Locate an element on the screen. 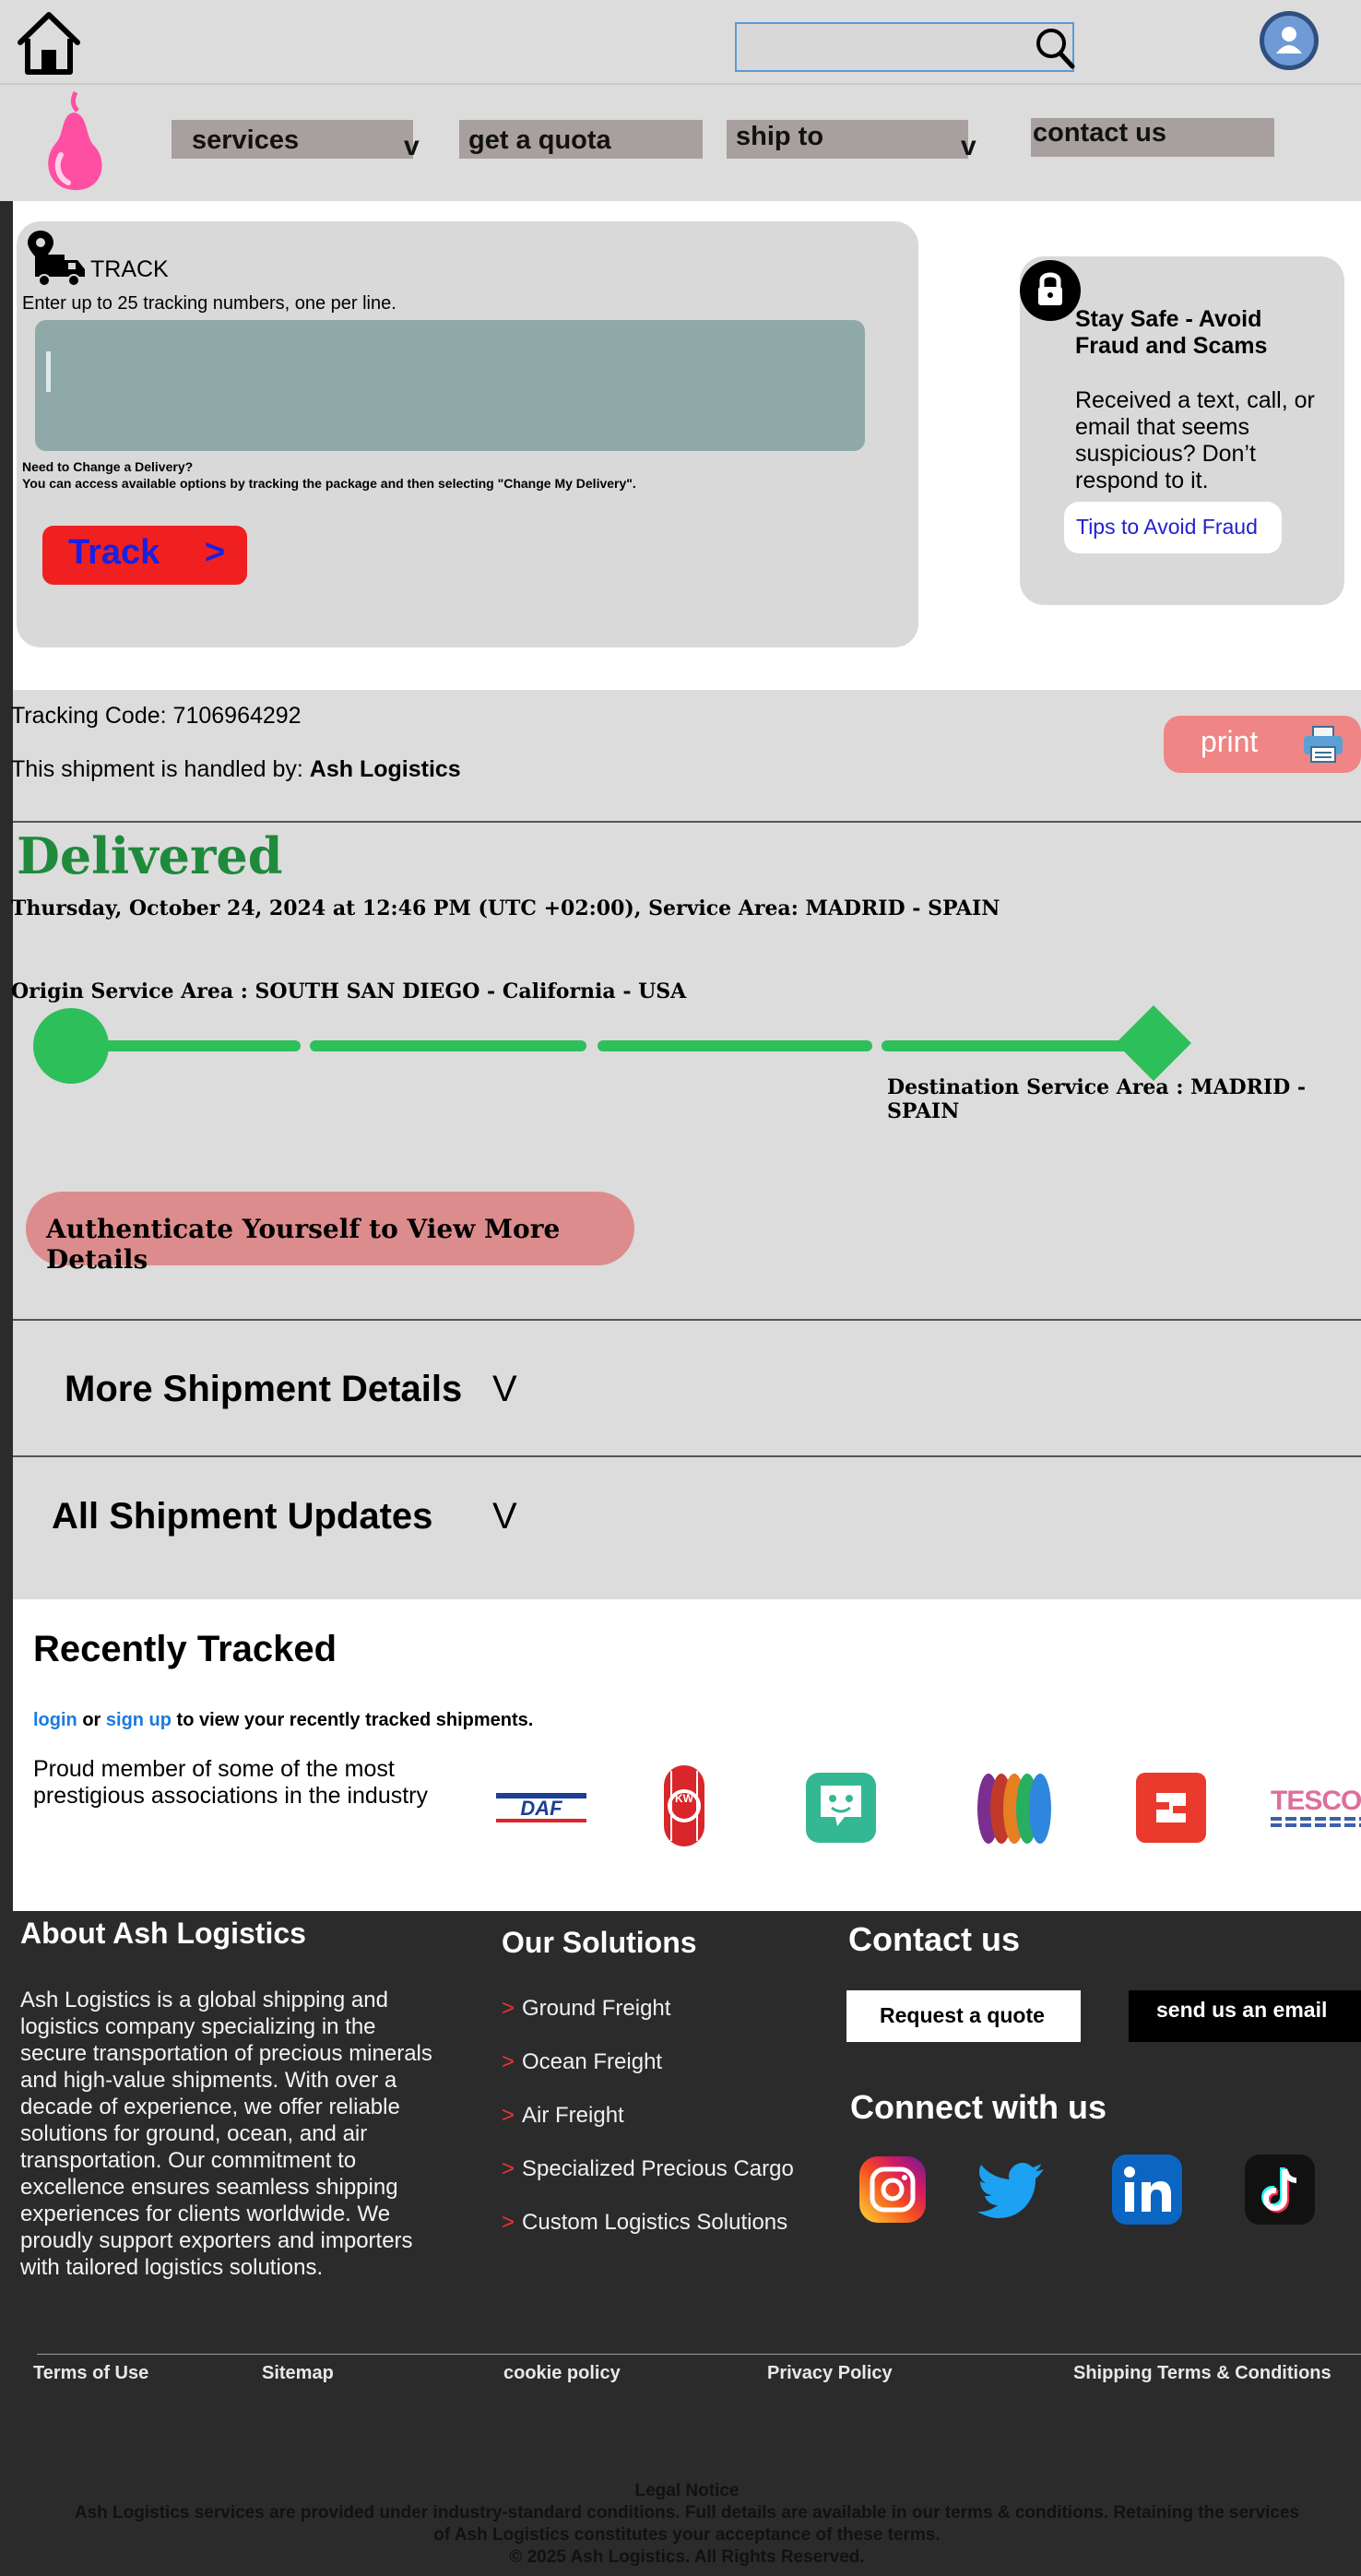 The image size is (1361, 2576). tracking-numbers-textarea is located at coordinates (450, 385).